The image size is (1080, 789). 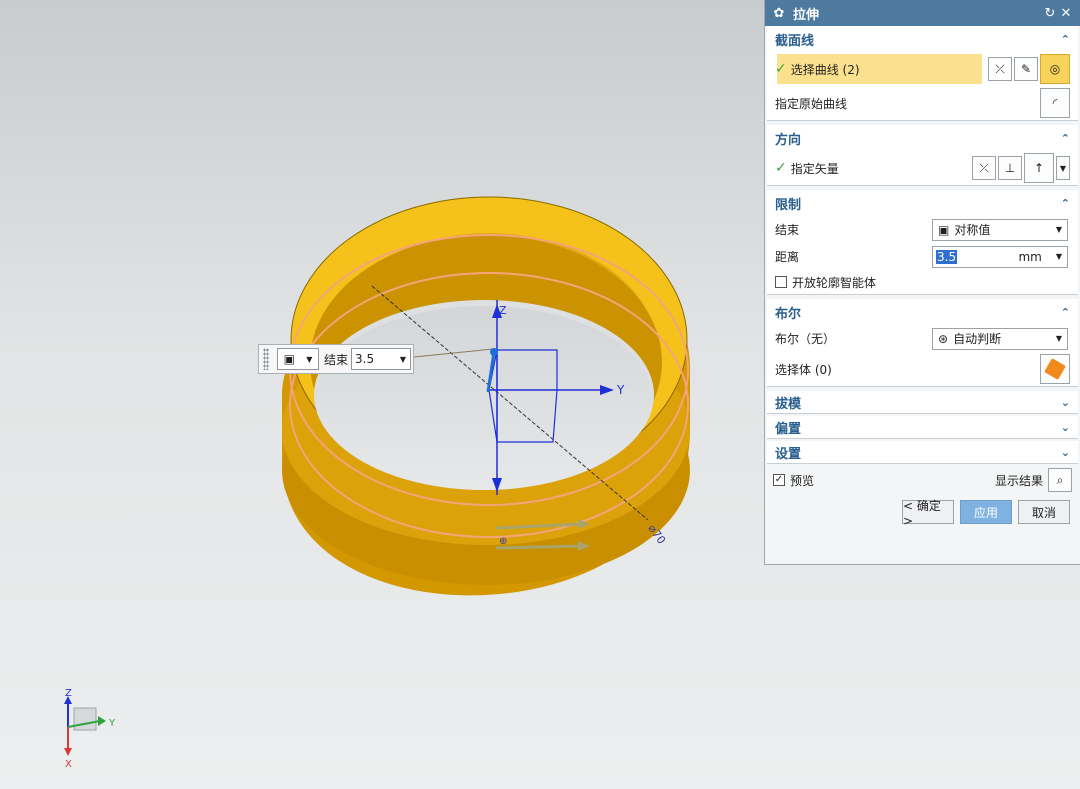 What do you see at coordinates (795, 41) in the screenshot?
I see `group-title: 截面线` at bounding box center [795, 41].